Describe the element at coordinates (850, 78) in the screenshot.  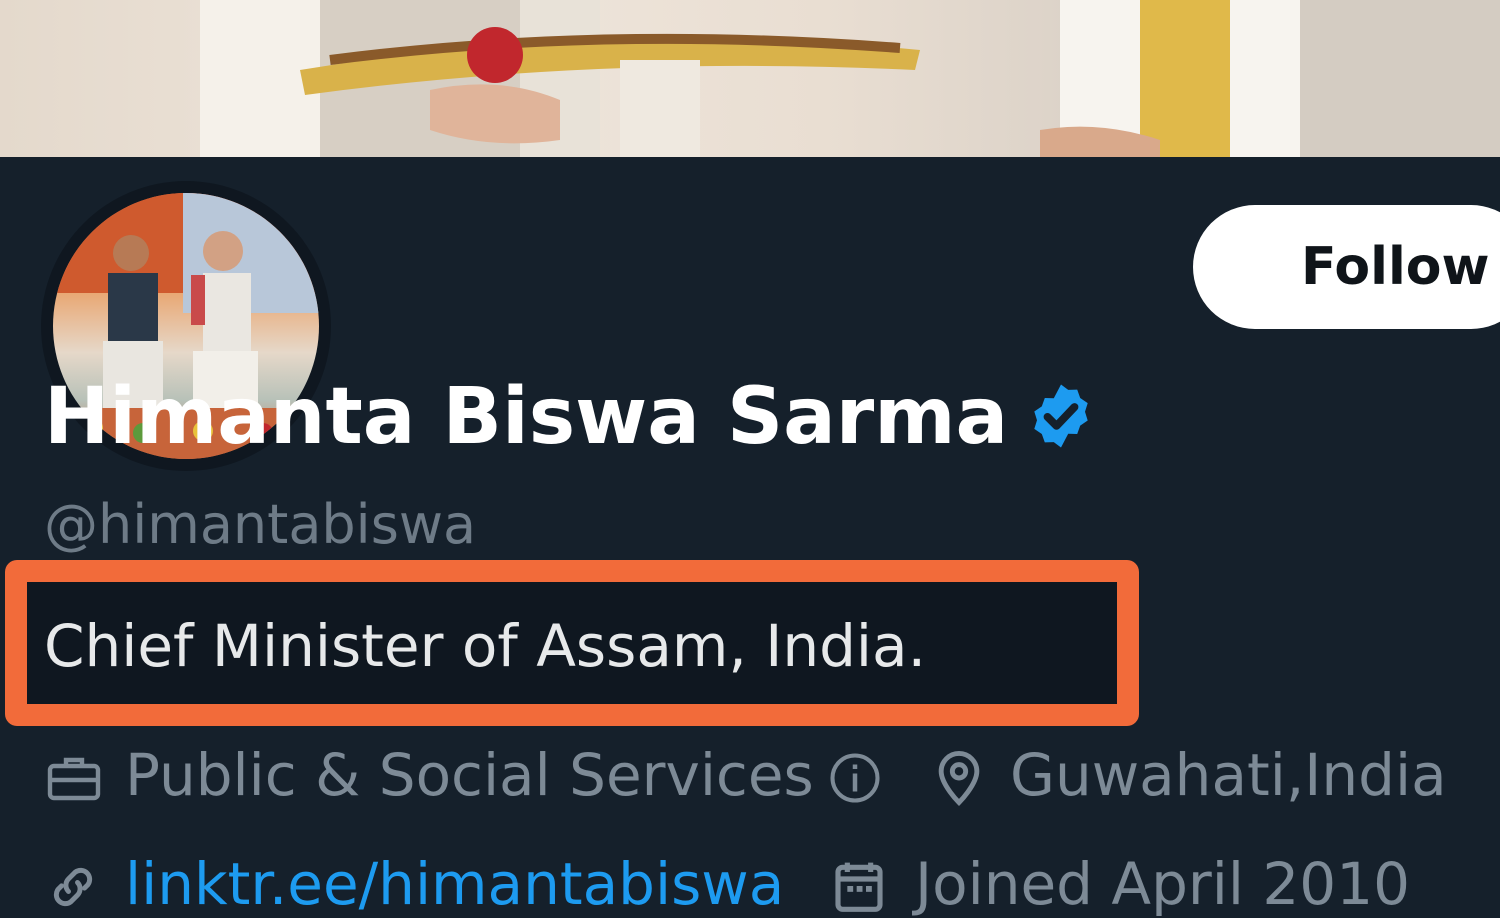
I see `banner-photo` at that location.